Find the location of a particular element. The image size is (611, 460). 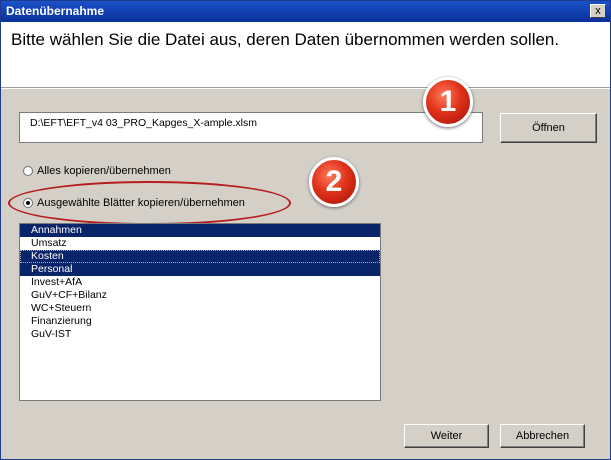

list-item: Invest+AfA is located at coordinates (200, 282).